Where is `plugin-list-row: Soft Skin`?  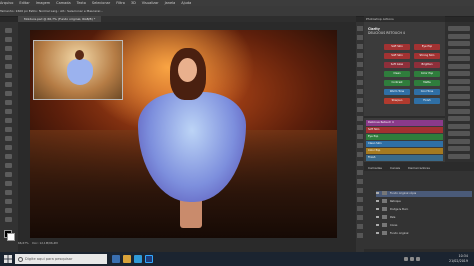 plugin-list-row: Soft Skin is located at coordinates (404, 130).